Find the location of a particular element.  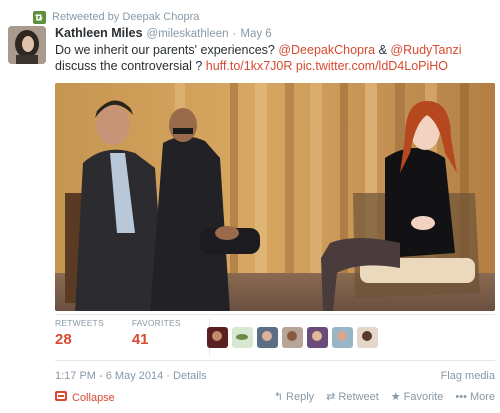

tweet-header: Kathleen Miles @mileskathleen · May 6 is located at coordinates (163, 33).